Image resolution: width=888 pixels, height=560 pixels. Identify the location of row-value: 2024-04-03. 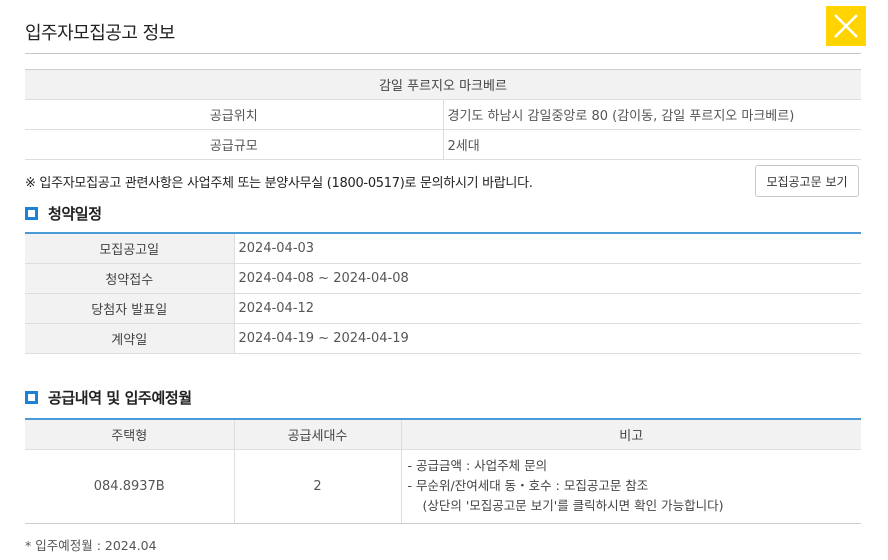
(547, 248).